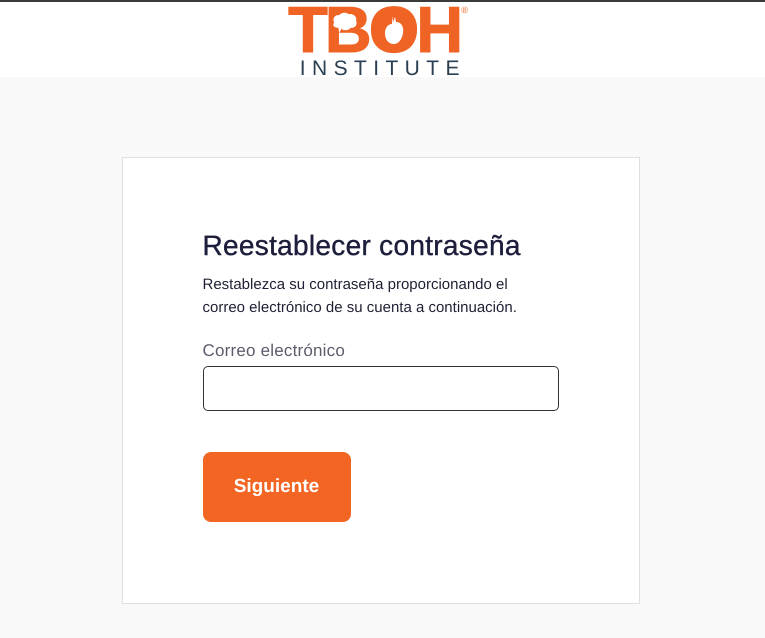 The image size is (765, 638). I want to click on form-title: Reestablecer contraseña, so click(361, 246).